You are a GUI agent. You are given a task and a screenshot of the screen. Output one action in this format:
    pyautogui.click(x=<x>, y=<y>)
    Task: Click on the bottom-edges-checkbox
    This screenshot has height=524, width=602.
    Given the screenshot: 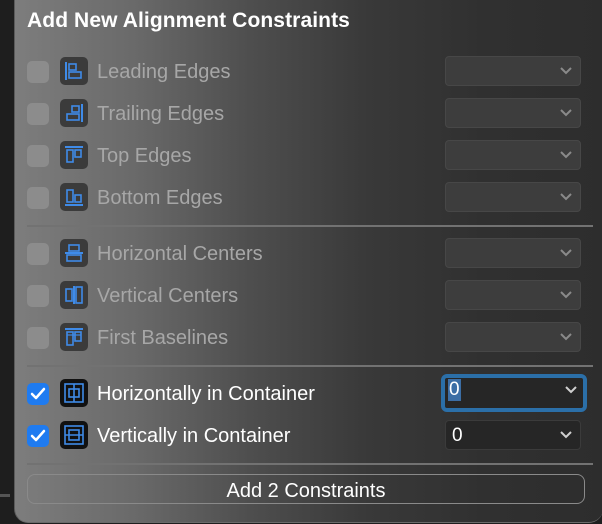 What is the action you would take?
    pyautogui.click(x=38, y=198)
    